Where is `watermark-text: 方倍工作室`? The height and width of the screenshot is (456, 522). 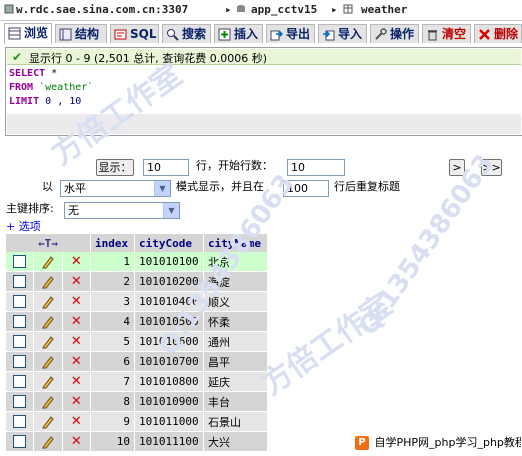 watermark-text: 方倍工作室 is located at coordinates (327, 345).